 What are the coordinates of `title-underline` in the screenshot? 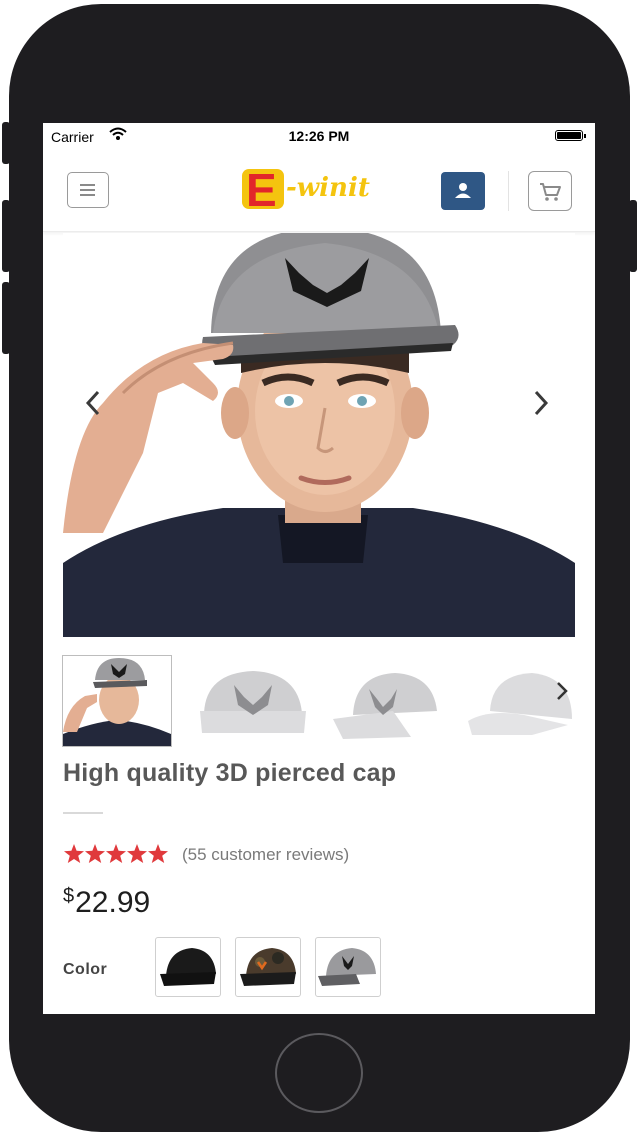 It's located at (83, 813).